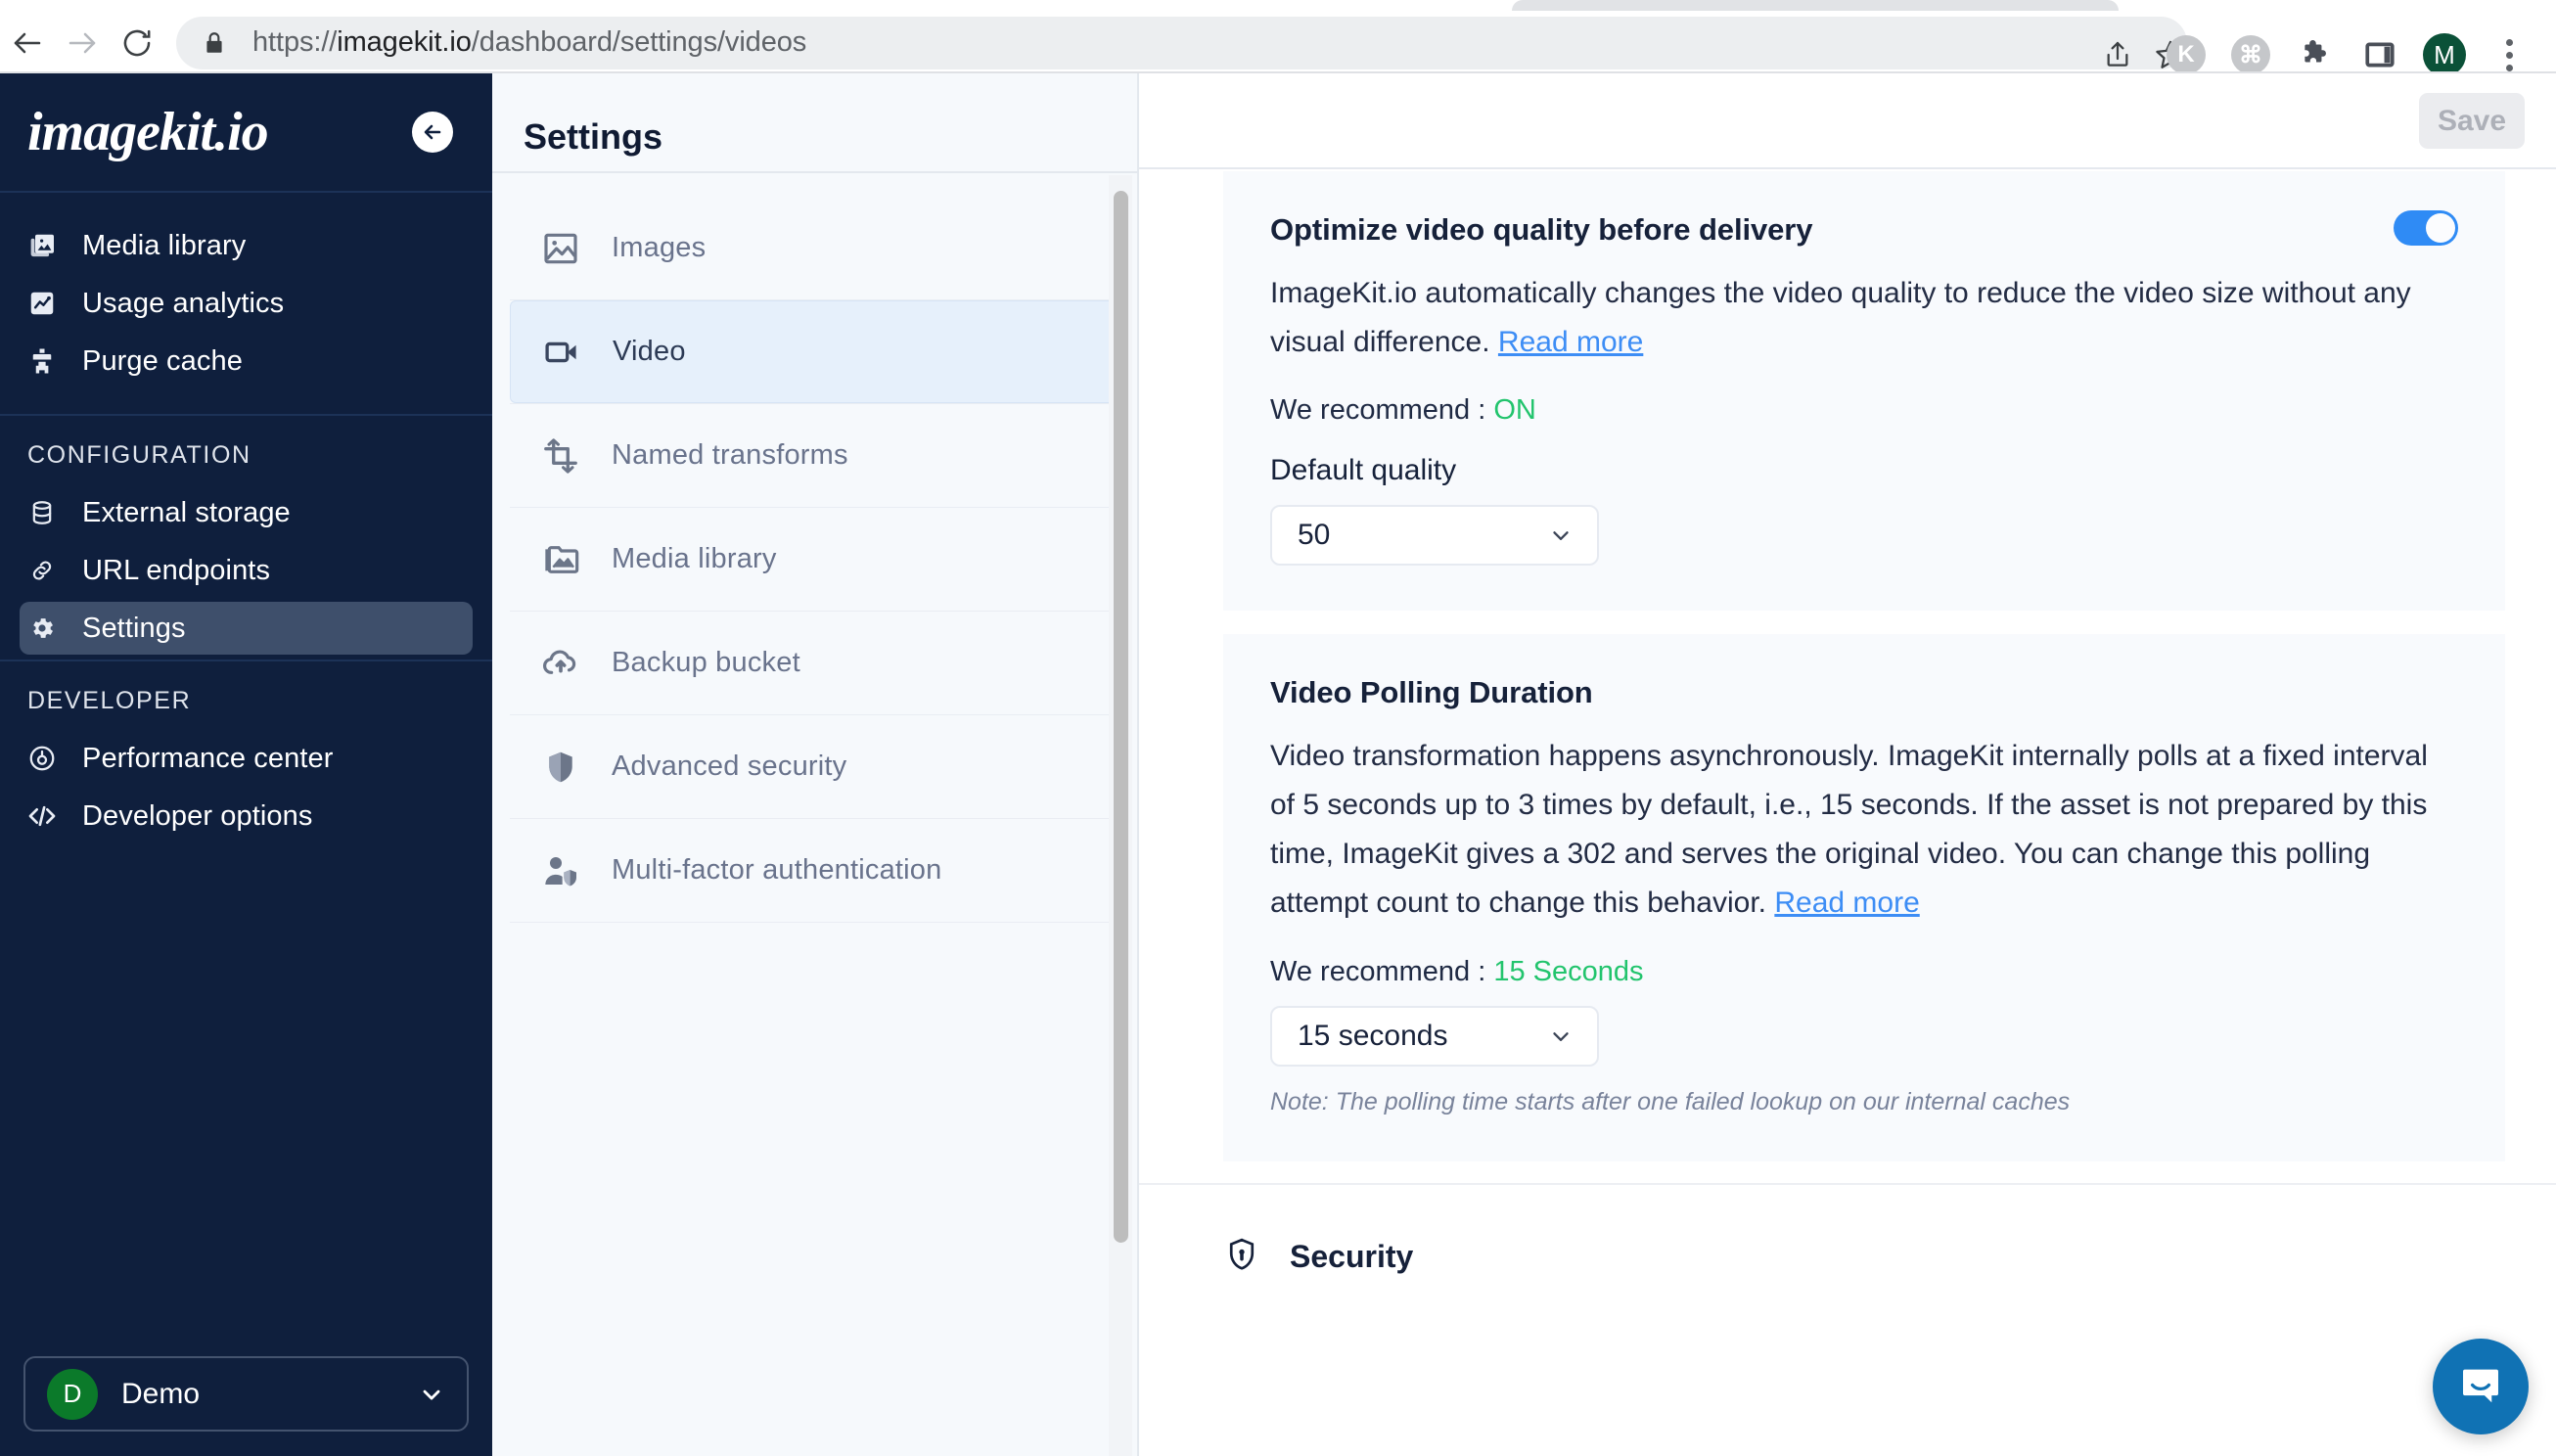  I want to click on chat-bubble-icon, so click(2480, 1386).